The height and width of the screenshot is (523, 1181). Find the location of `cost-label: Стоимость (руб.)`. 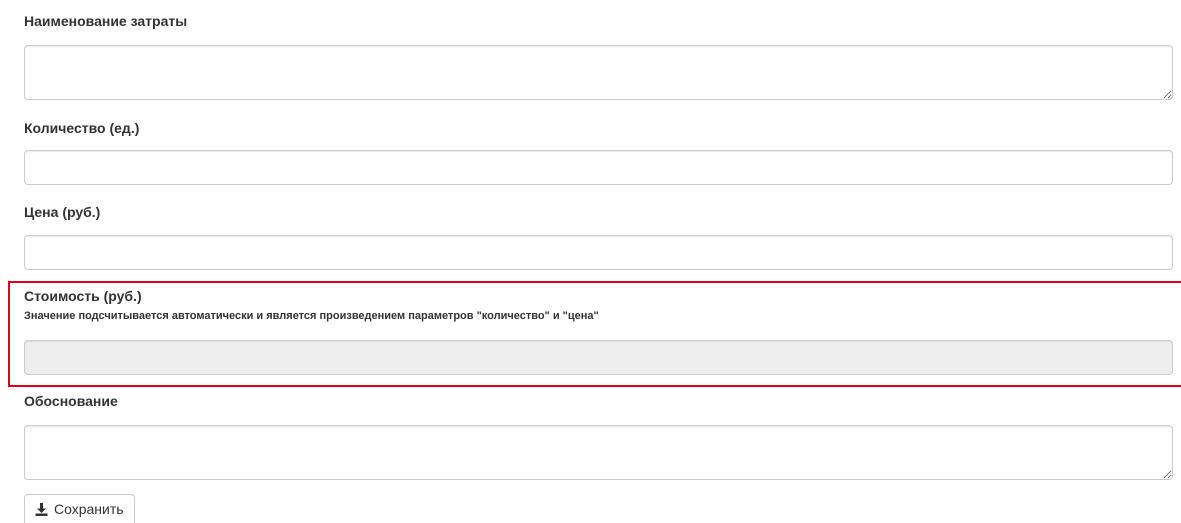

cost-label: Стоимость (руб.) is located at coordinates (83, 296).